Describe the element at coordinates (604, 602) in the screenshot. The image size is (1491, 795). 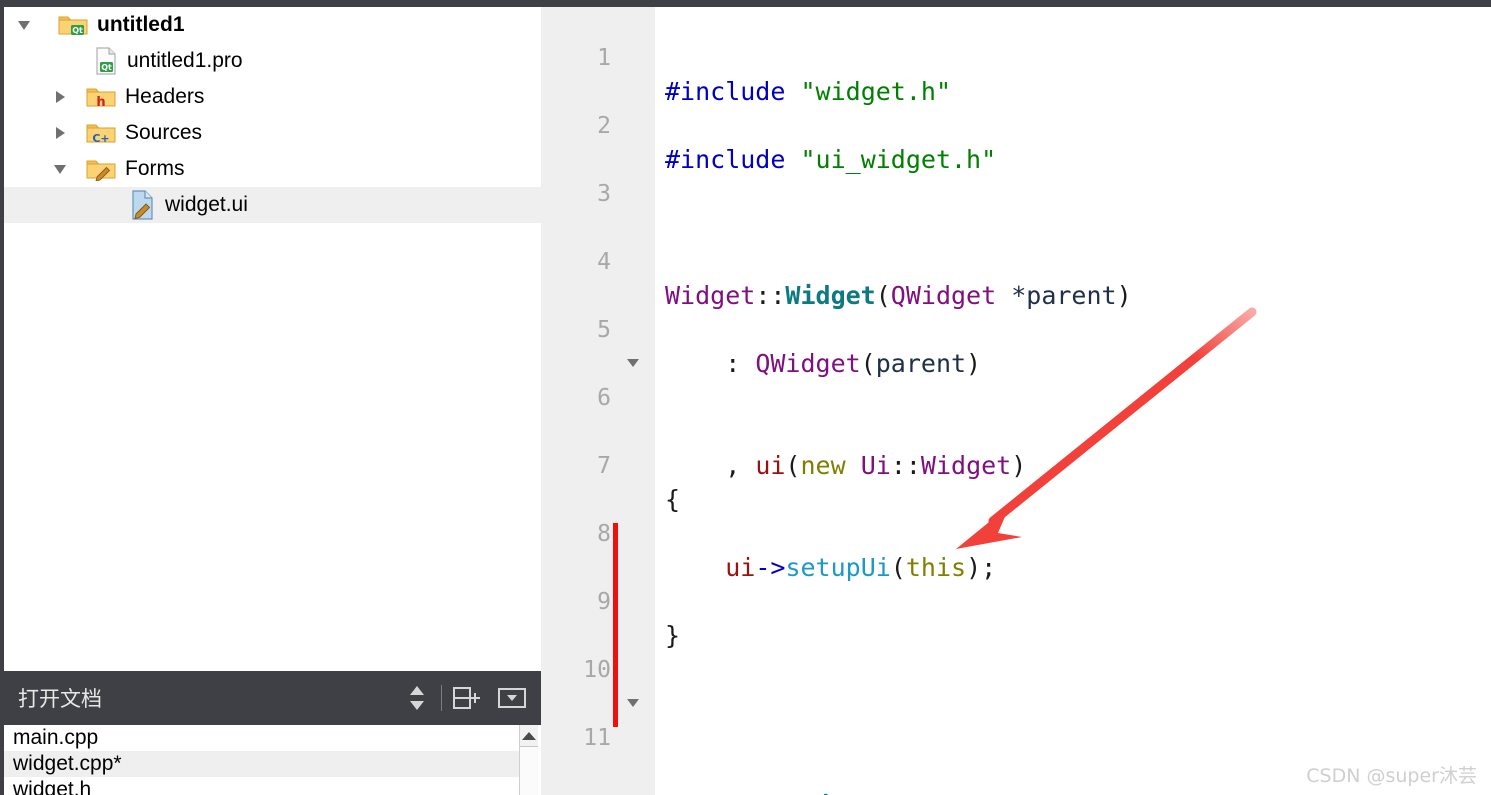
I see `line-number: 9` at that location.